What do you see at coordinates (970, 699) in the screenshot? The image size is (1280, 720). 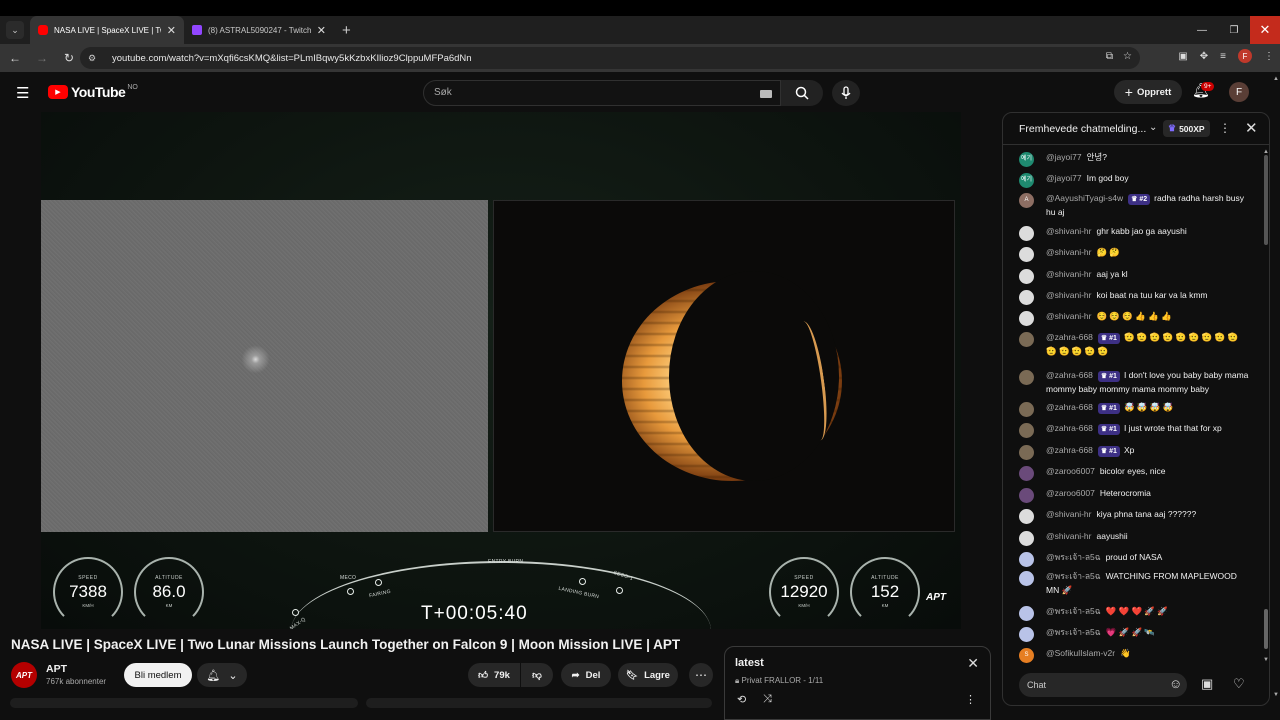 I see `playlist-more-icon: ⋮` at bounding box center [970, 699].